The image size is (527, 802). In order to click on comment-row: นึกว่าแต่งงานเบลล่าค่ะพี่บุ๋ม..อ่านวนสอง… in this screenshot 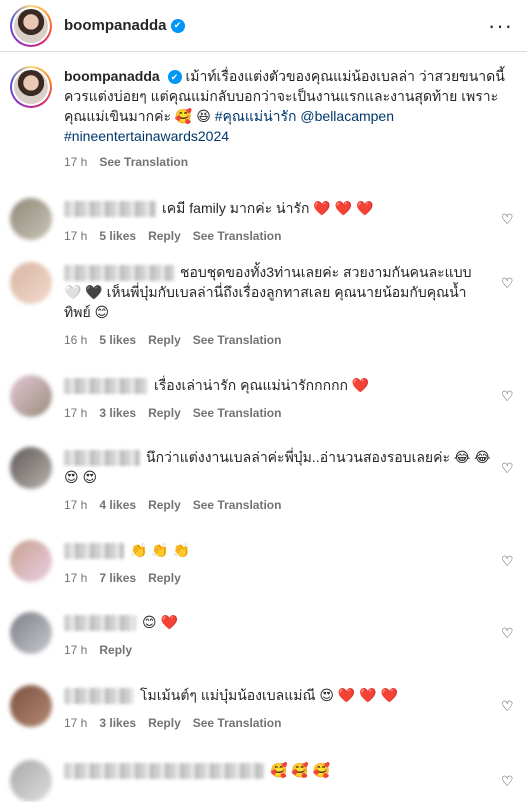, I will do `click(263, 481)`.